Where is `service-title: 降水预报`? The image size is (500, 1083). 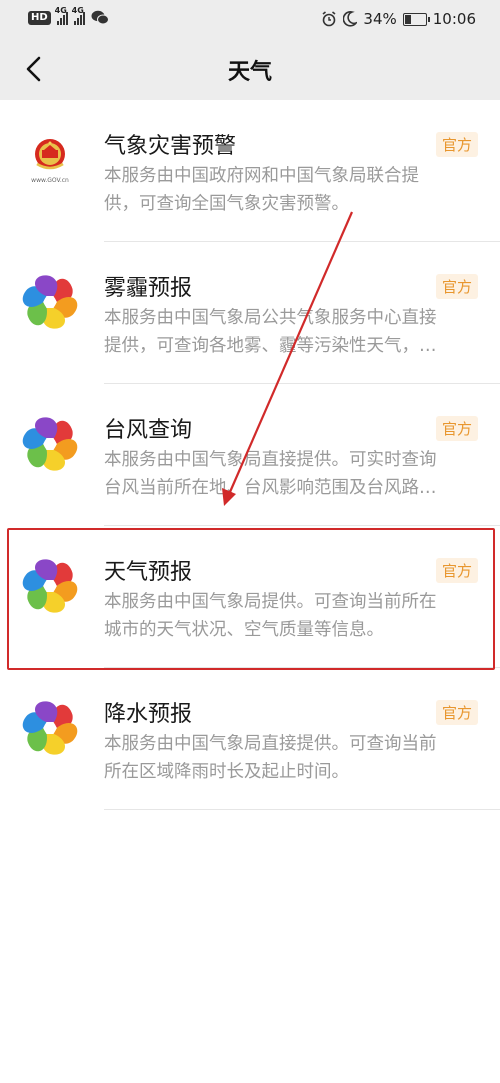 service-title: 降水预报 is located at coordinates (148, 714).